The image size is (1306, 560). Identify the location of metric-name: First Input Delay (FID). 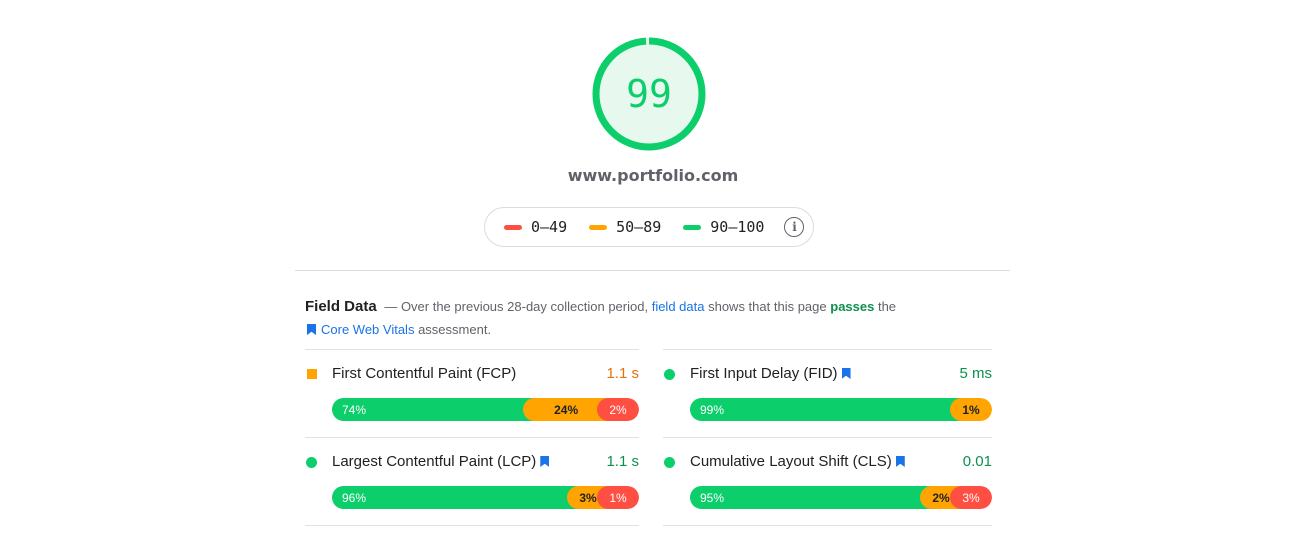
(770, 373).